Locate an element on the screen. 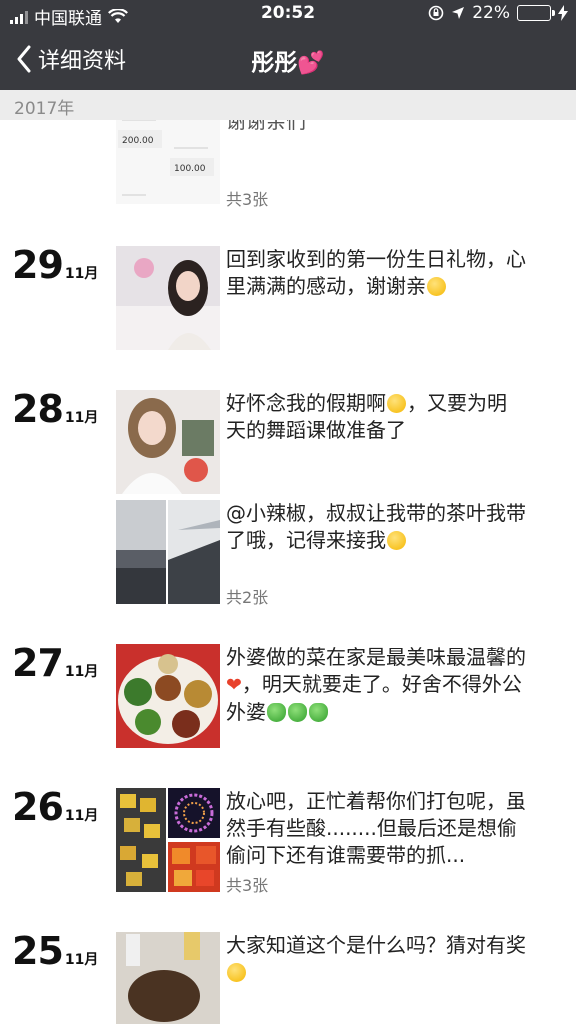 Image resolution: width=576 pixels, height=1024 pixels. location-icon is located at coordinates (458, 13).